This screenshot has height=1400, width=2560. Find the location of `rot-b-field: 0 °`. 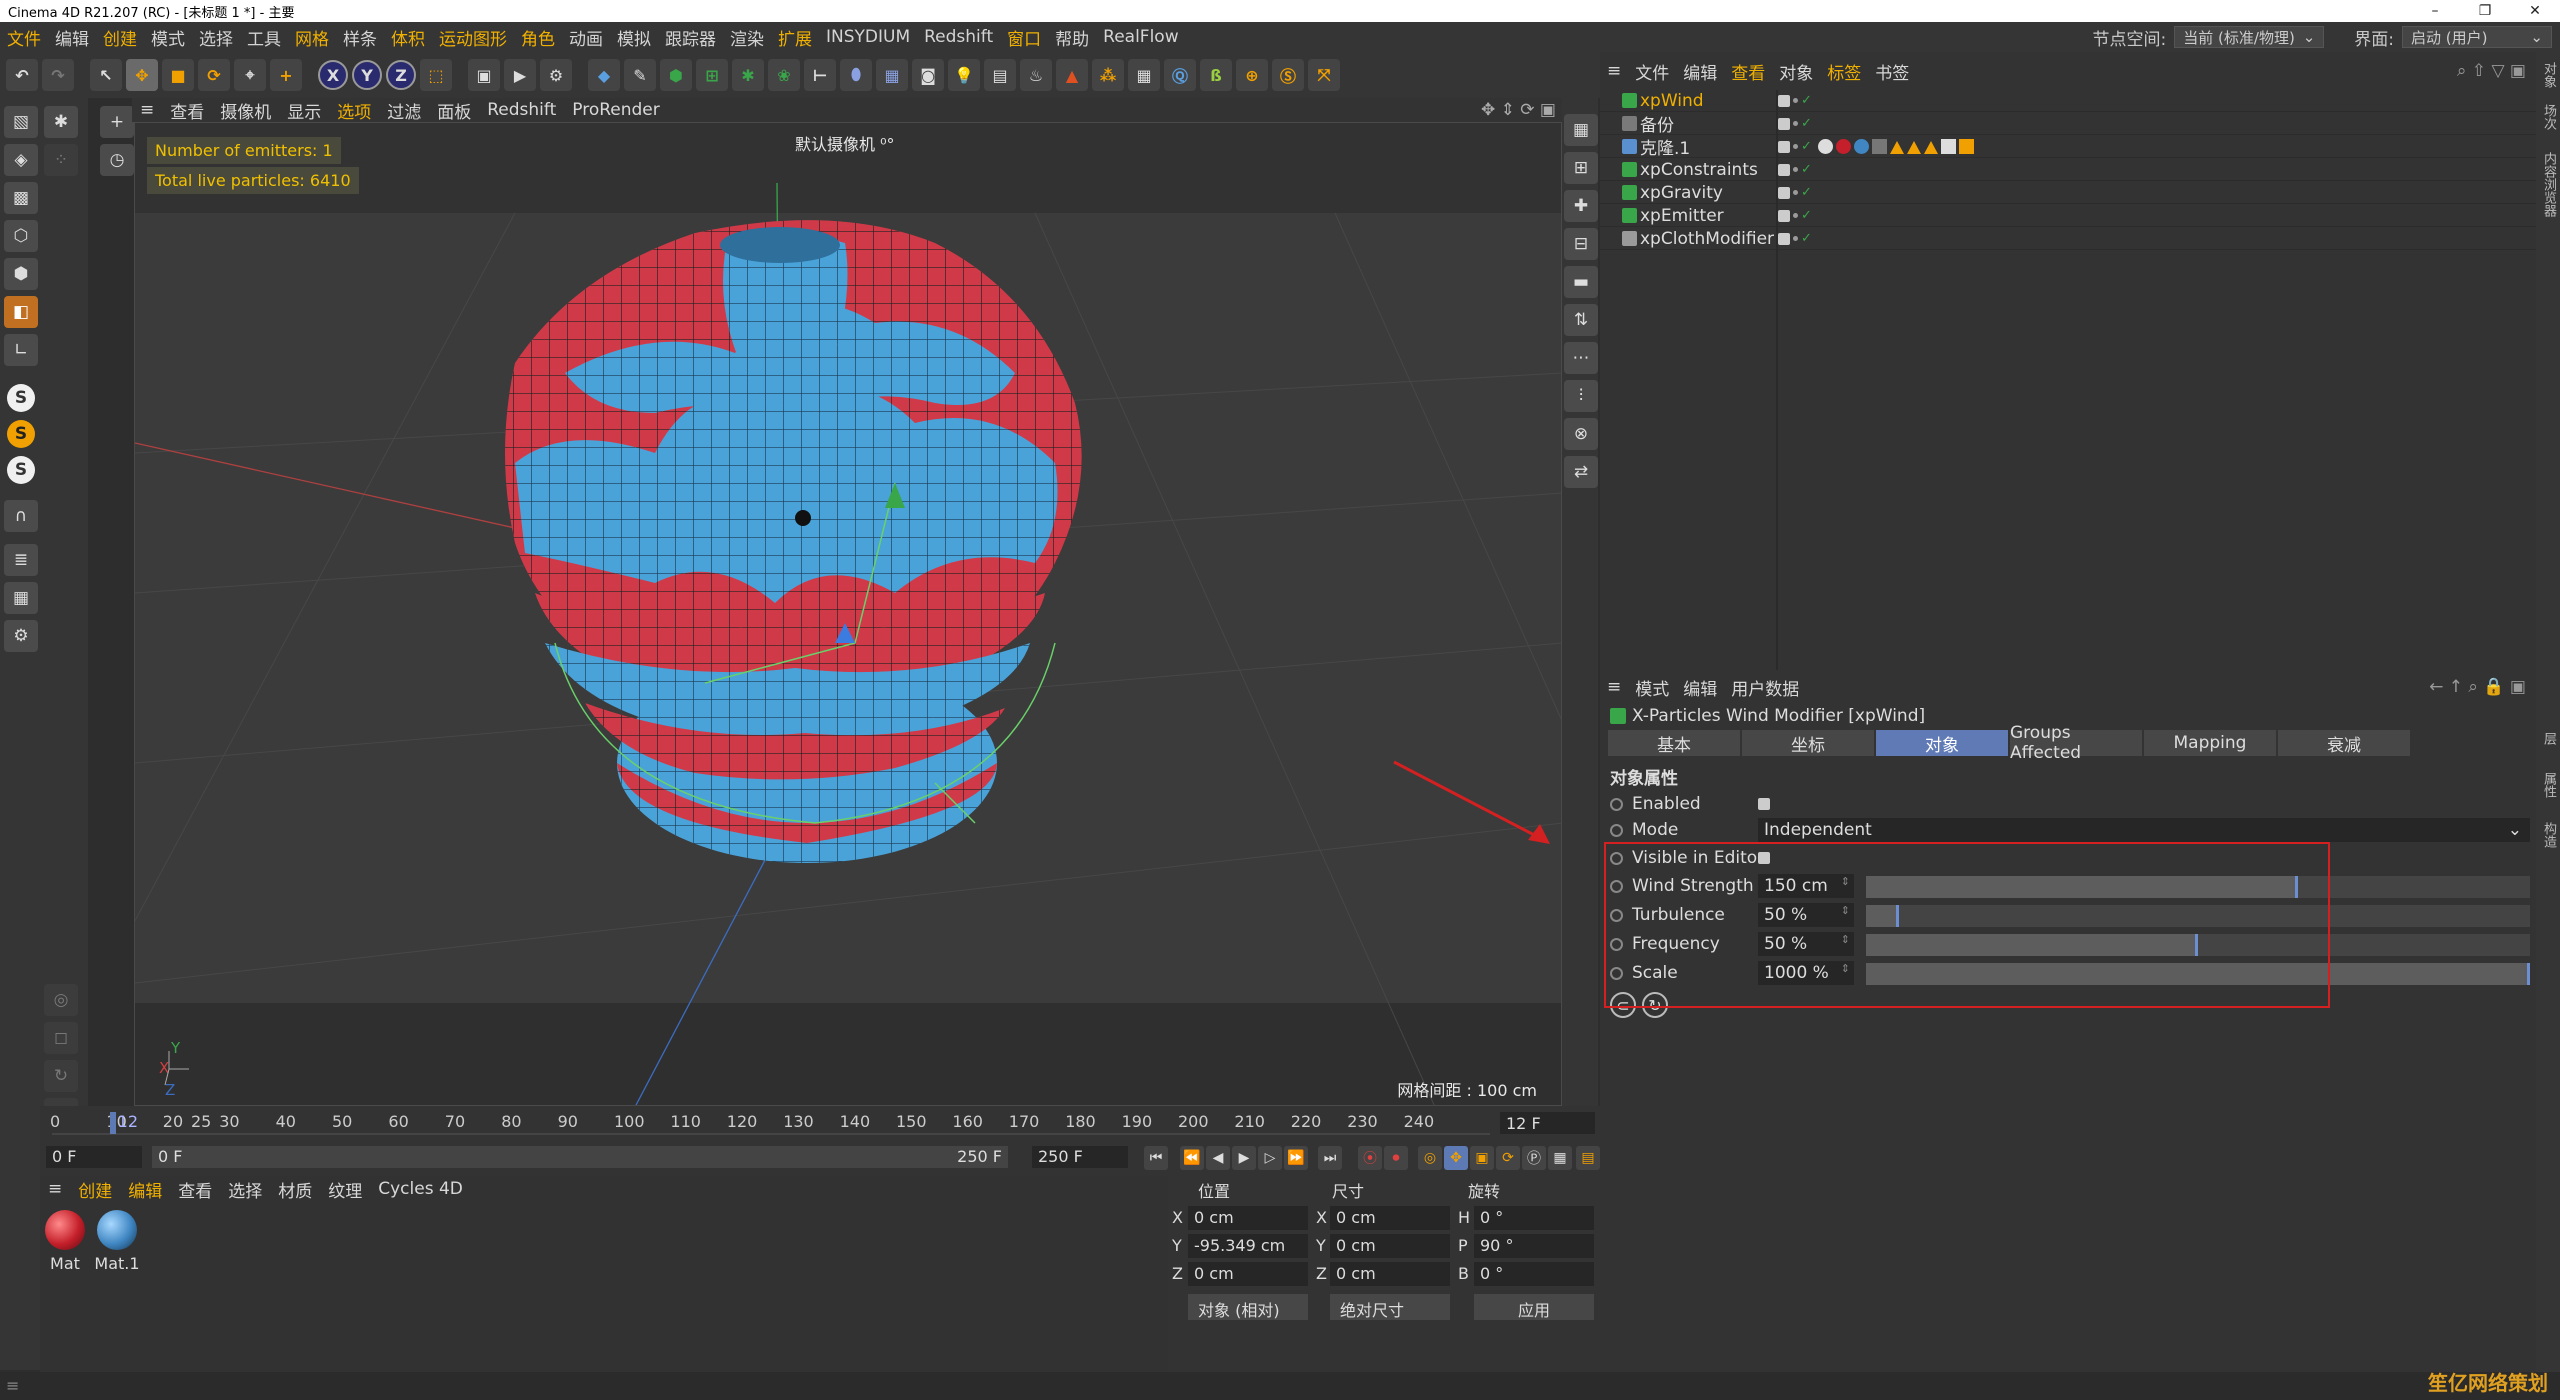

rot-b-field: 0 ° is located at coordinates (1534, 1274).